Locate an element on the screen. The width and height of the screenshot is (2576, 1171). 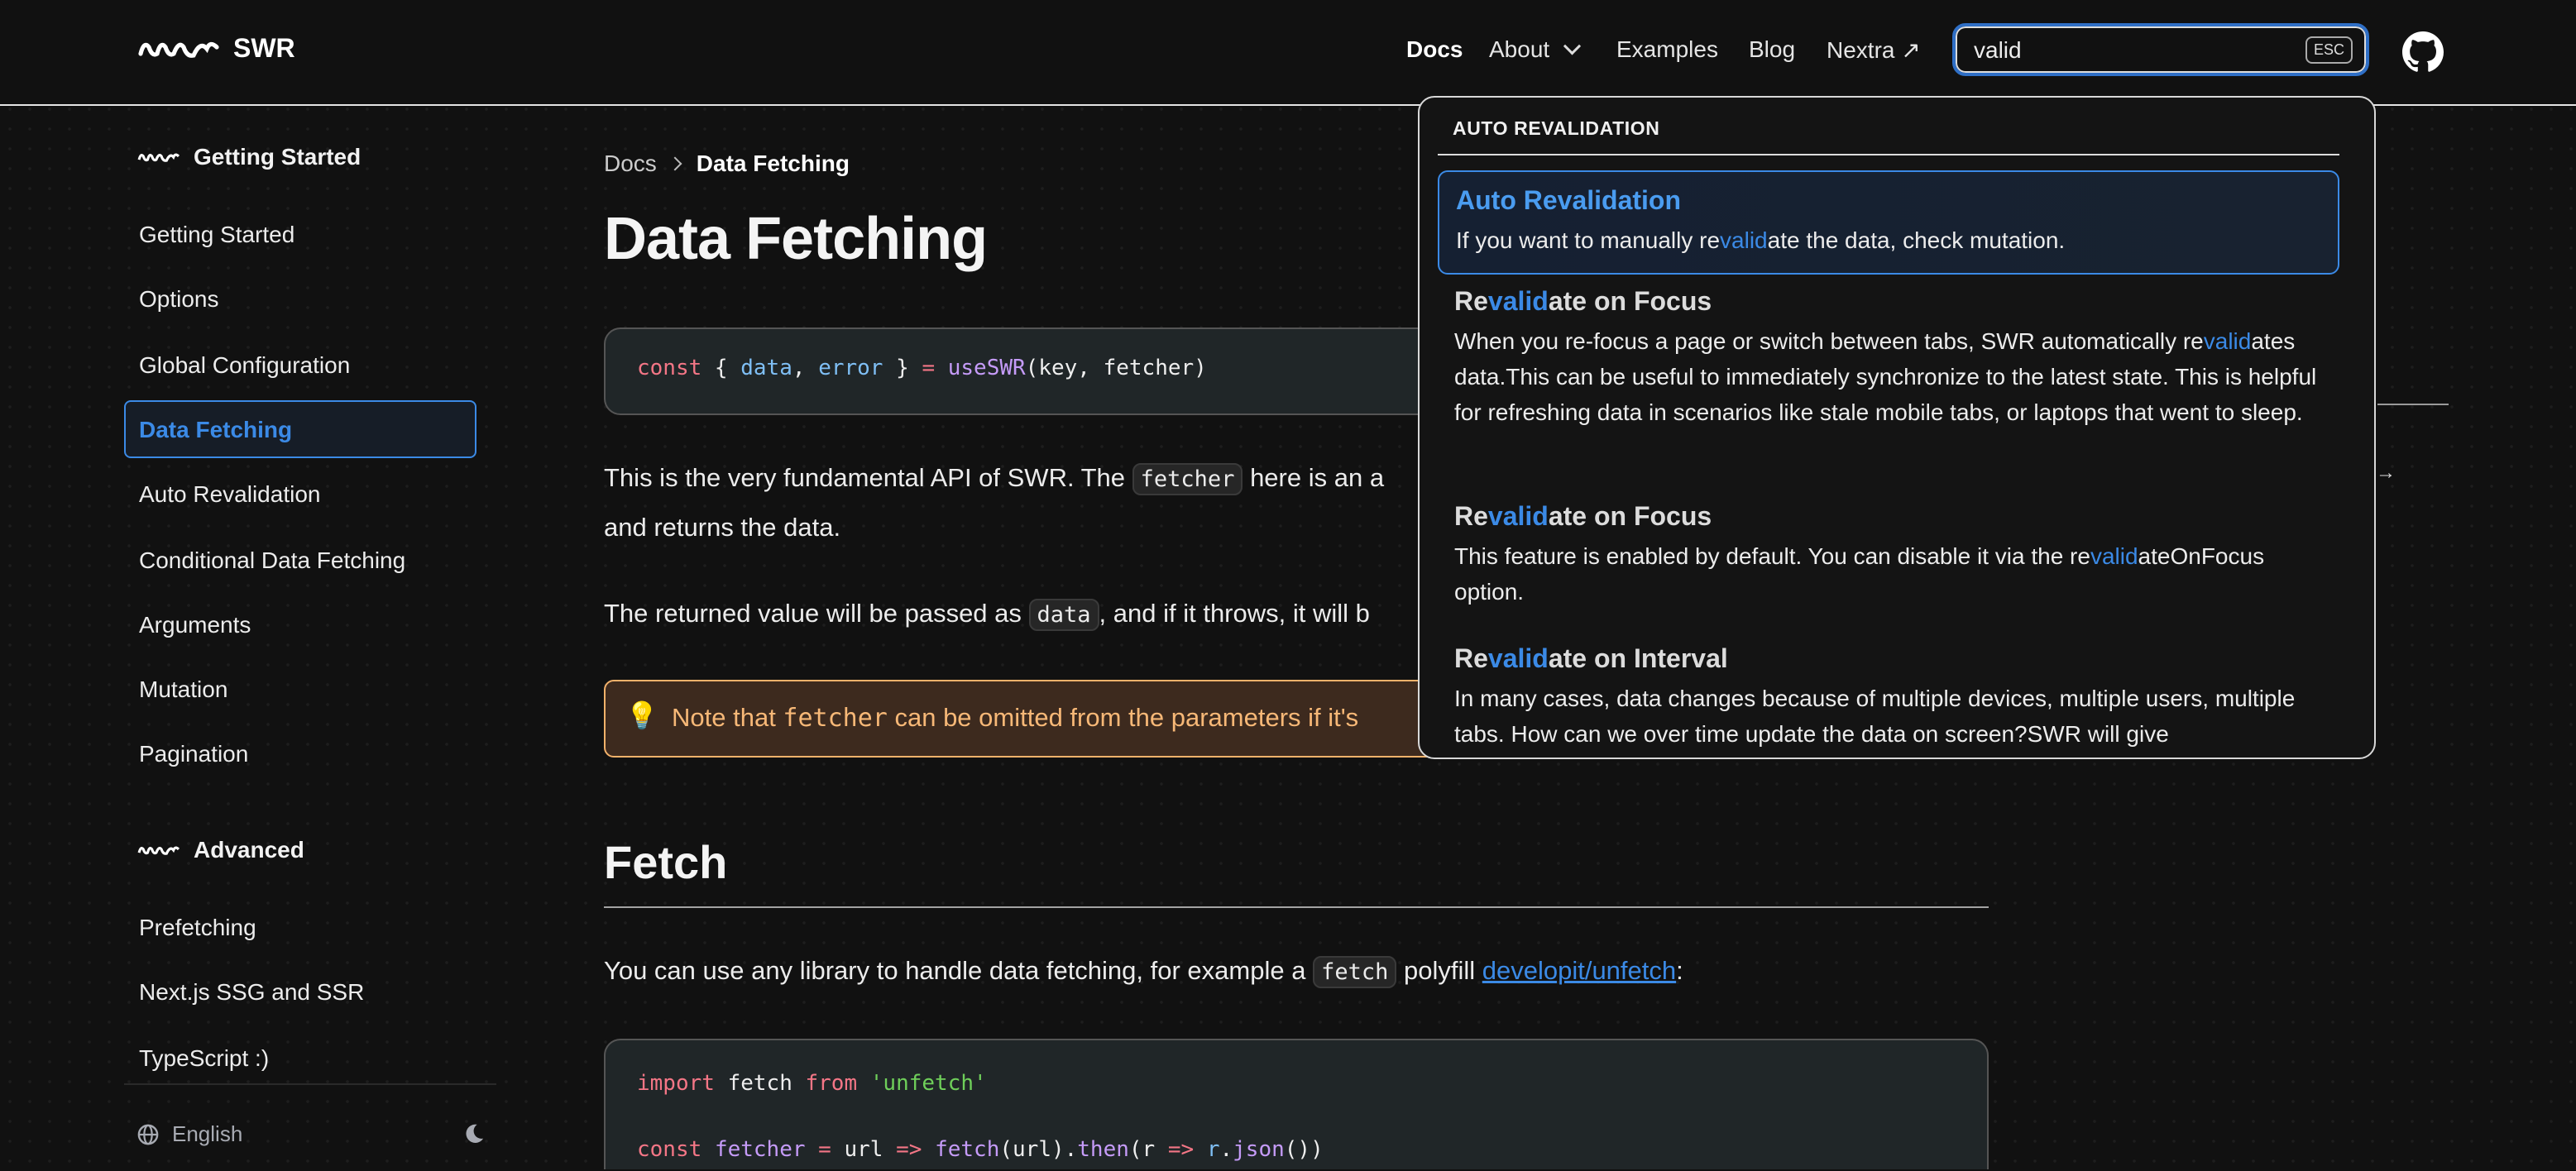
nav-about-label: About is located at coordinates (1520, 49).